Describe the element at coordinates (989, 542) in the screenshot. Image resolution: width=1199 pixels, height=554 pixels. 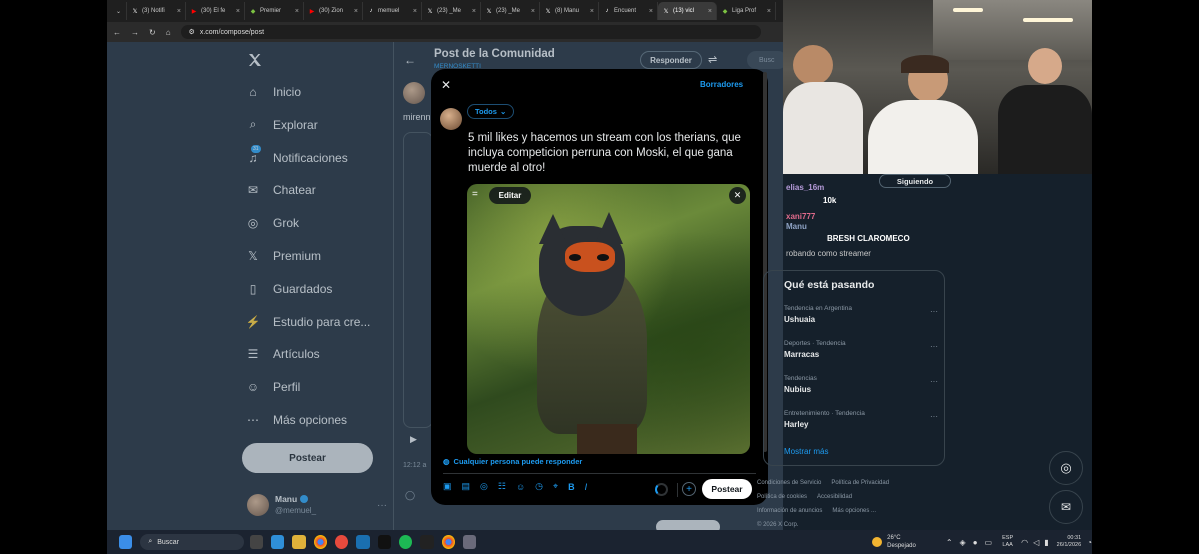
I see `battery-icon: ▭` at that location.